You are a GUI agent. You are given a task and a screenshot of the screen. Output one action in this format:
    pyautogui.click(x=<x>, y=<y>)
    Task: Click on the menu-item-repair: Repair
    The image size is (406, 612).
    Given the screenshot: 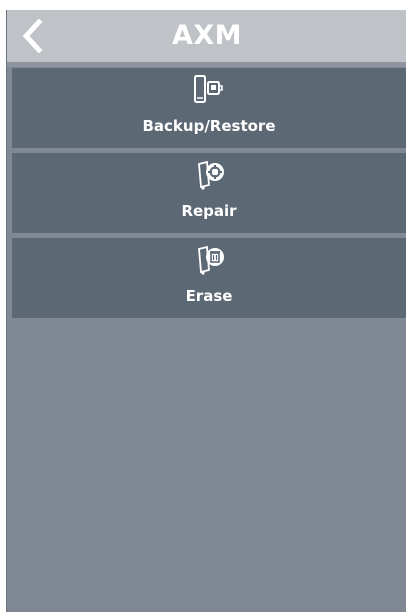 What is the action you would take?
    pyautogui.click(x=209, y=193)
    